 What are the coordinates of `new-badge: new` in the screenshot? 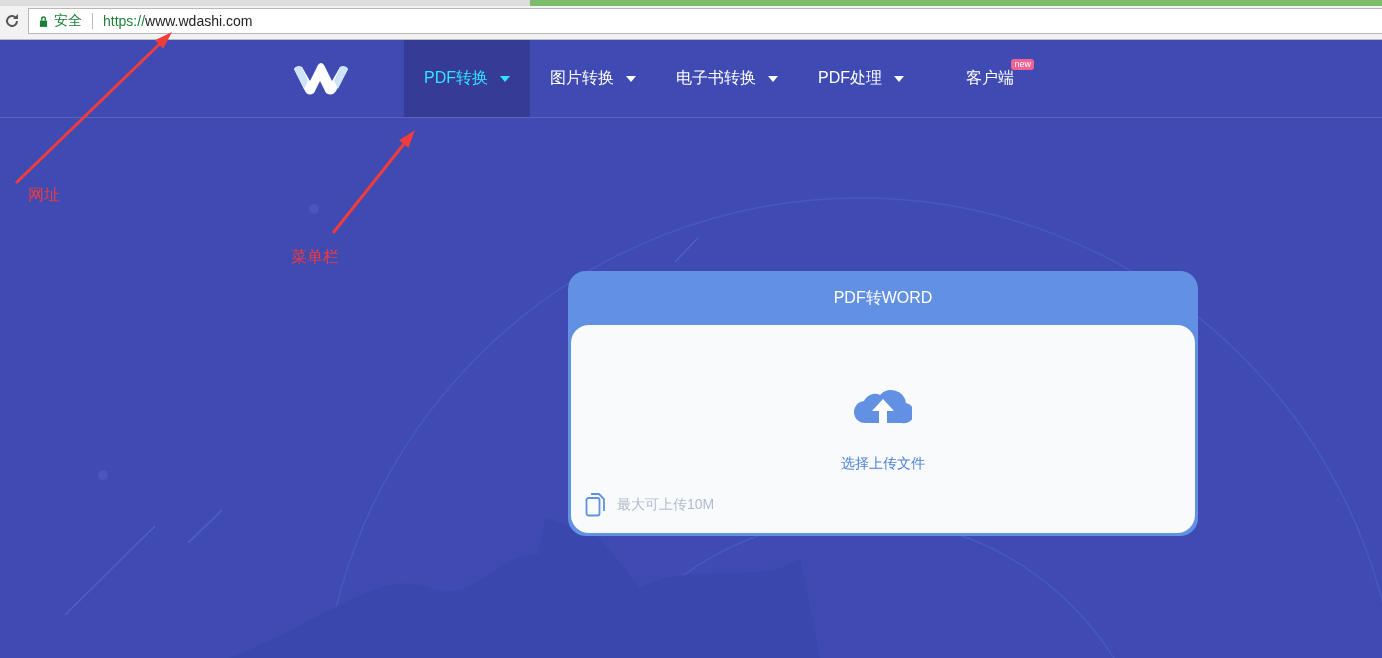 It's located at (1022, 64).